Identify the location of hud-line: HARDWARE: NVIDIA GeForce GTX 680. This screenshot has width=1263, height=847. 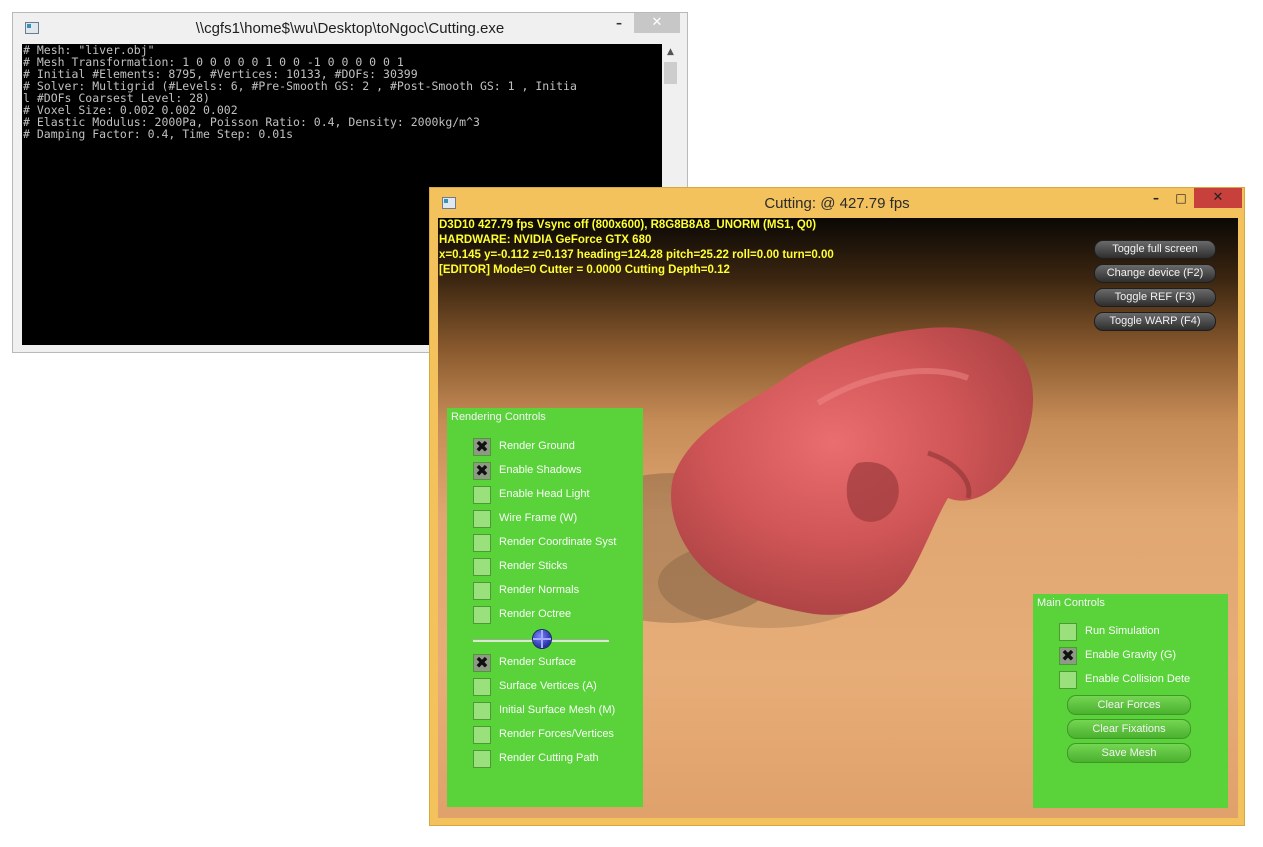
(545, 240).